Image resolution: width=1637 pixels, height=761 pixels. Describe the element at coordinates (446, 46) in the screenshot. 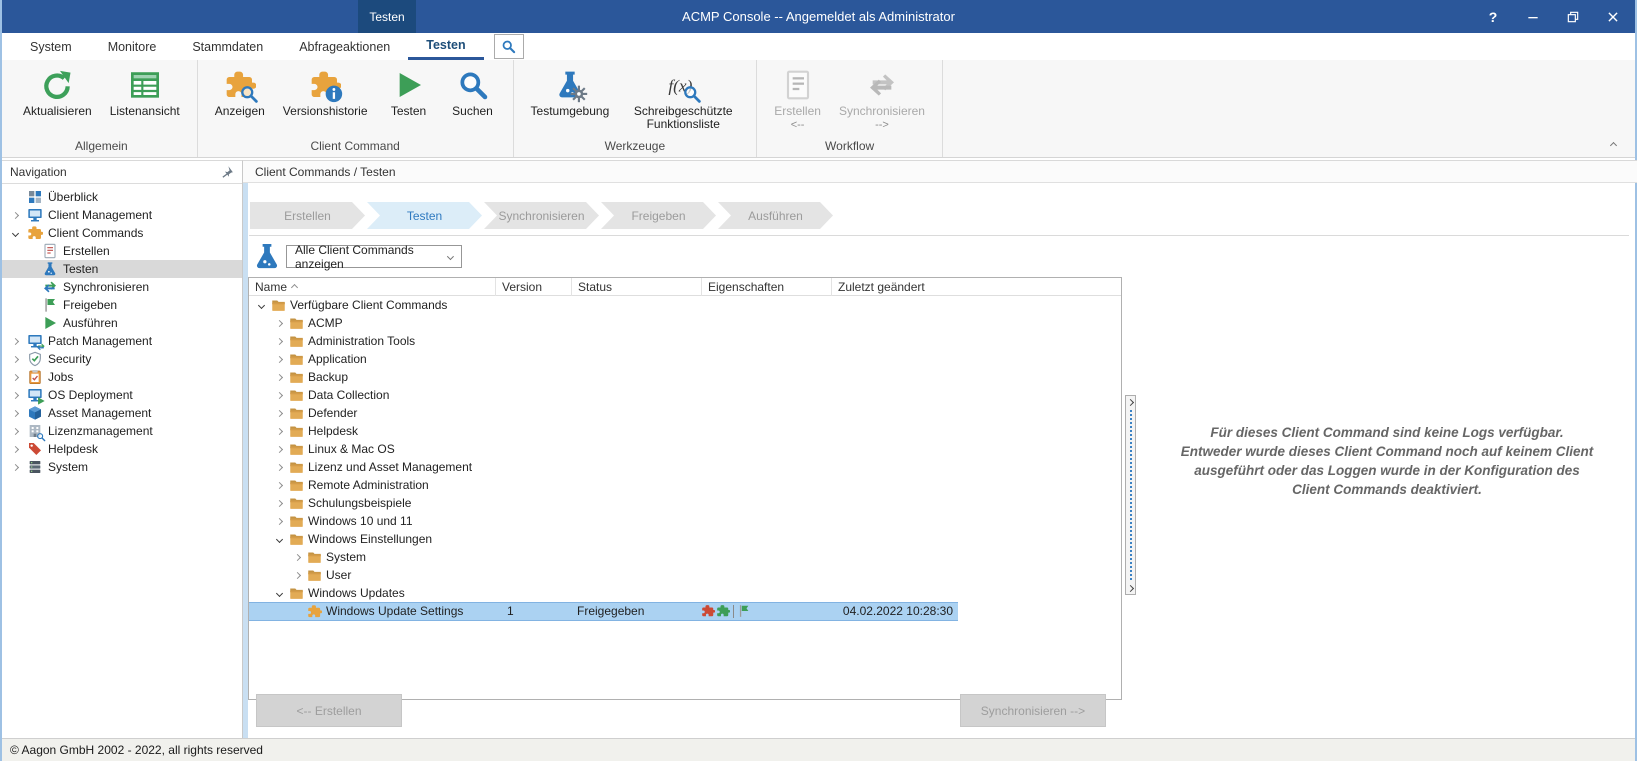

I see `menu-item-testen: Testen` at that location.